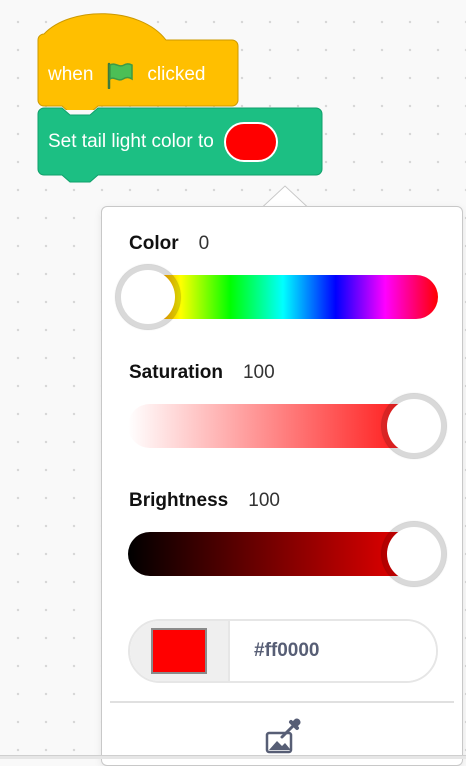  I want to click on workspace-bottom-edge, so click(233, 757).